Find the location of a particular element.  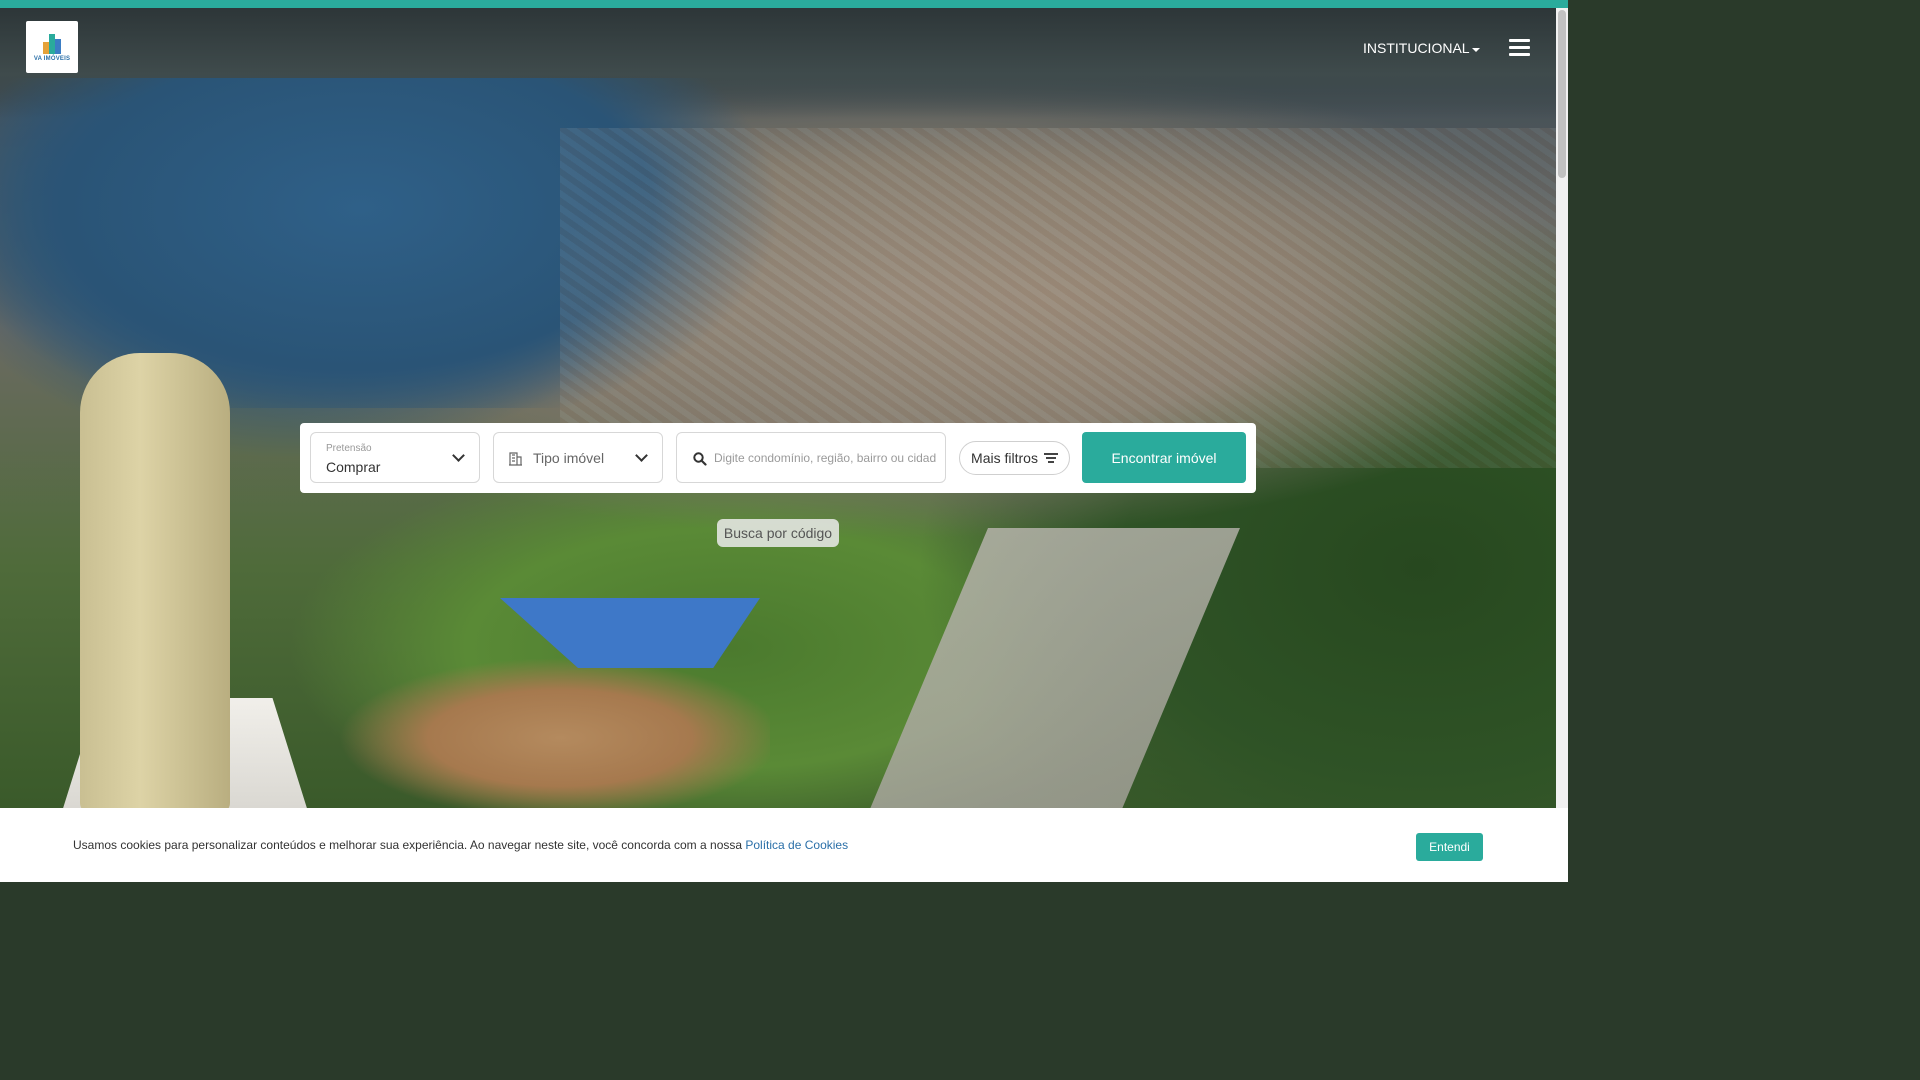

hero-ground is located at coordinates (535, 728).